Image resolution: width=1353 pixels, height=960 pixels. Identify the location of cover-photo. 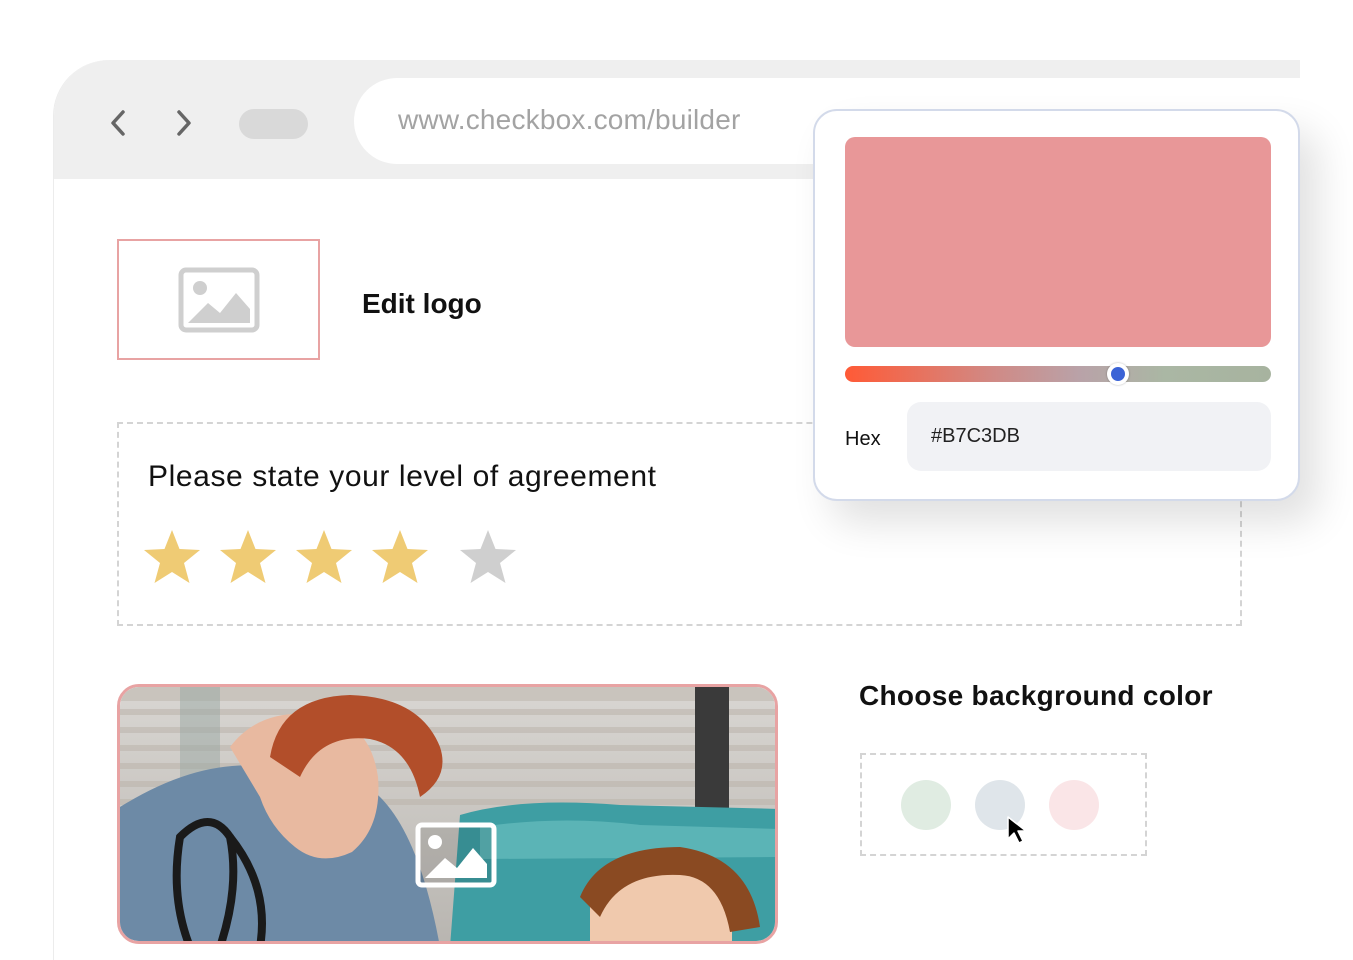
(447, 814).